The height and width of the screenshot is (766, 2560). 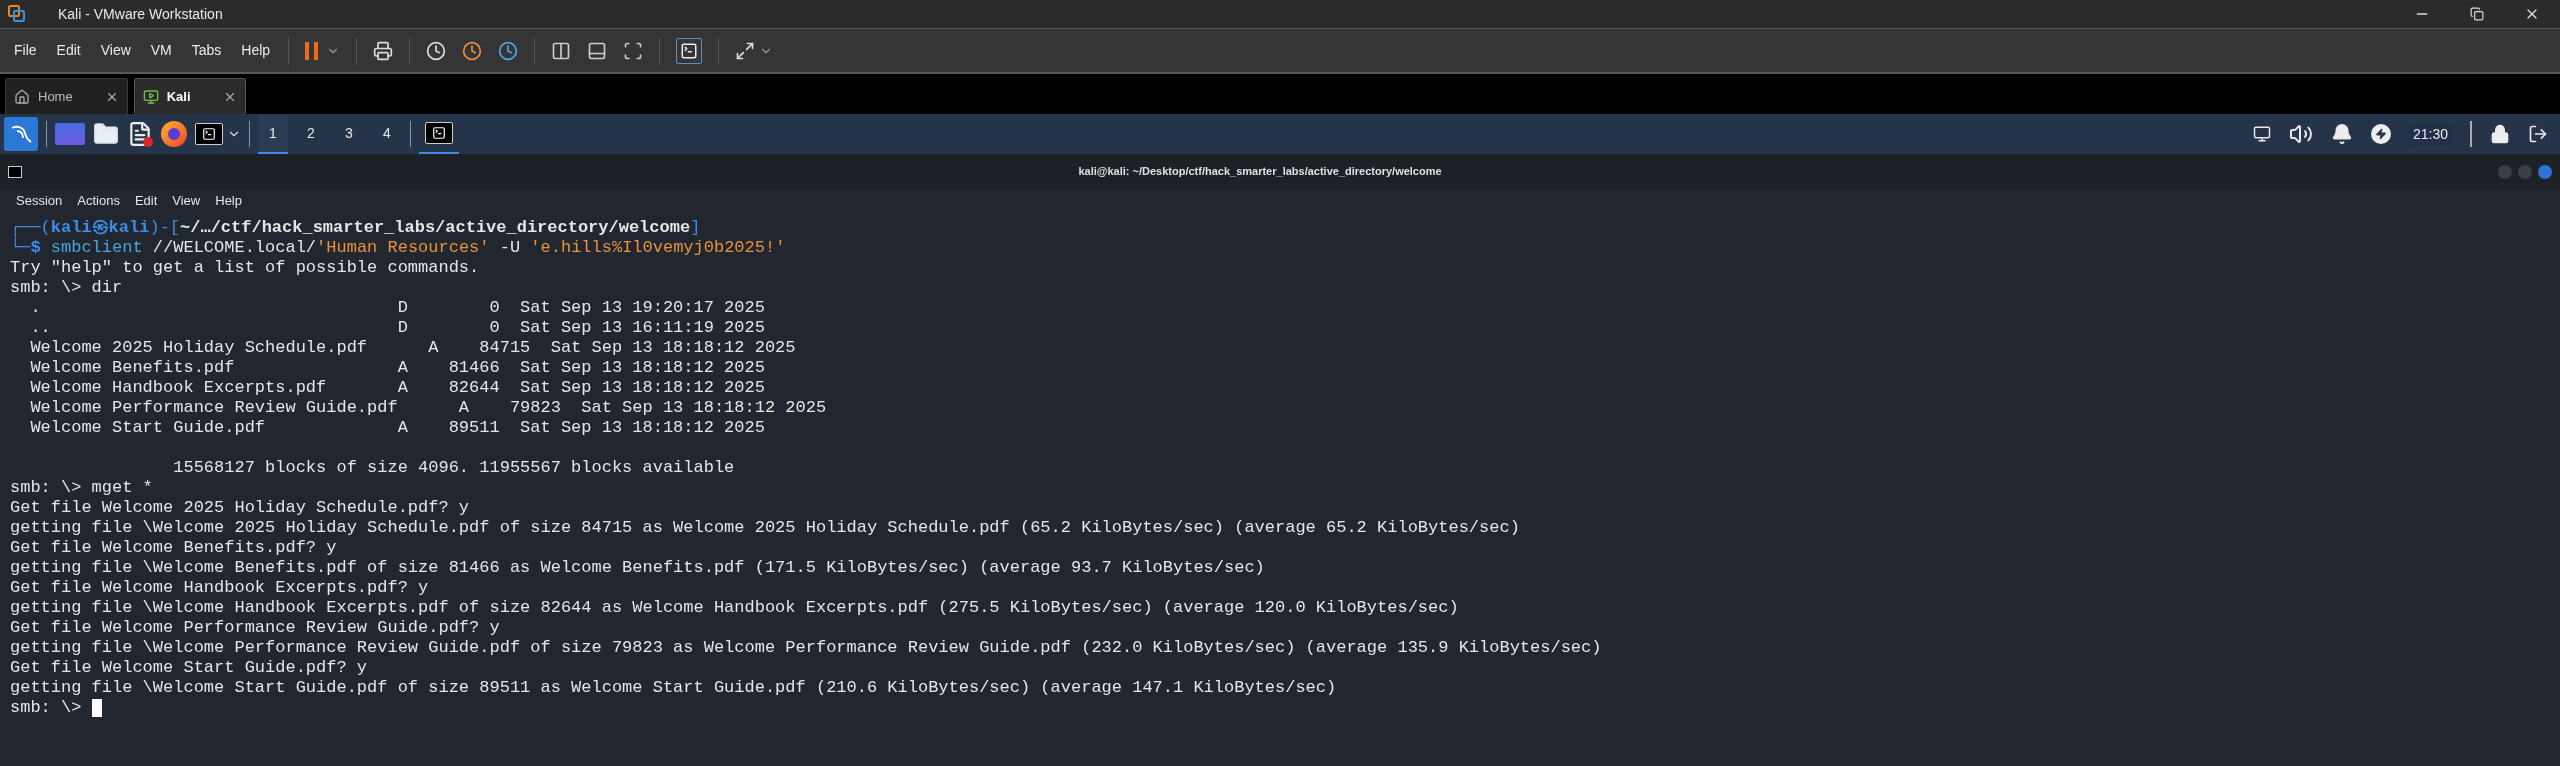 I want to click on home-icon, so click(x=22, y=96).